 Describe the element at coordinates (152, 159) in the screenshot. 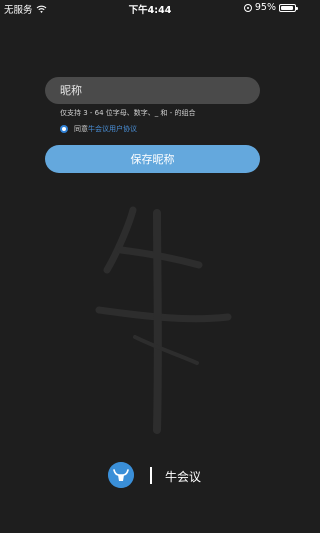

I see `save-nickname-button: 保存昵称` at that location.